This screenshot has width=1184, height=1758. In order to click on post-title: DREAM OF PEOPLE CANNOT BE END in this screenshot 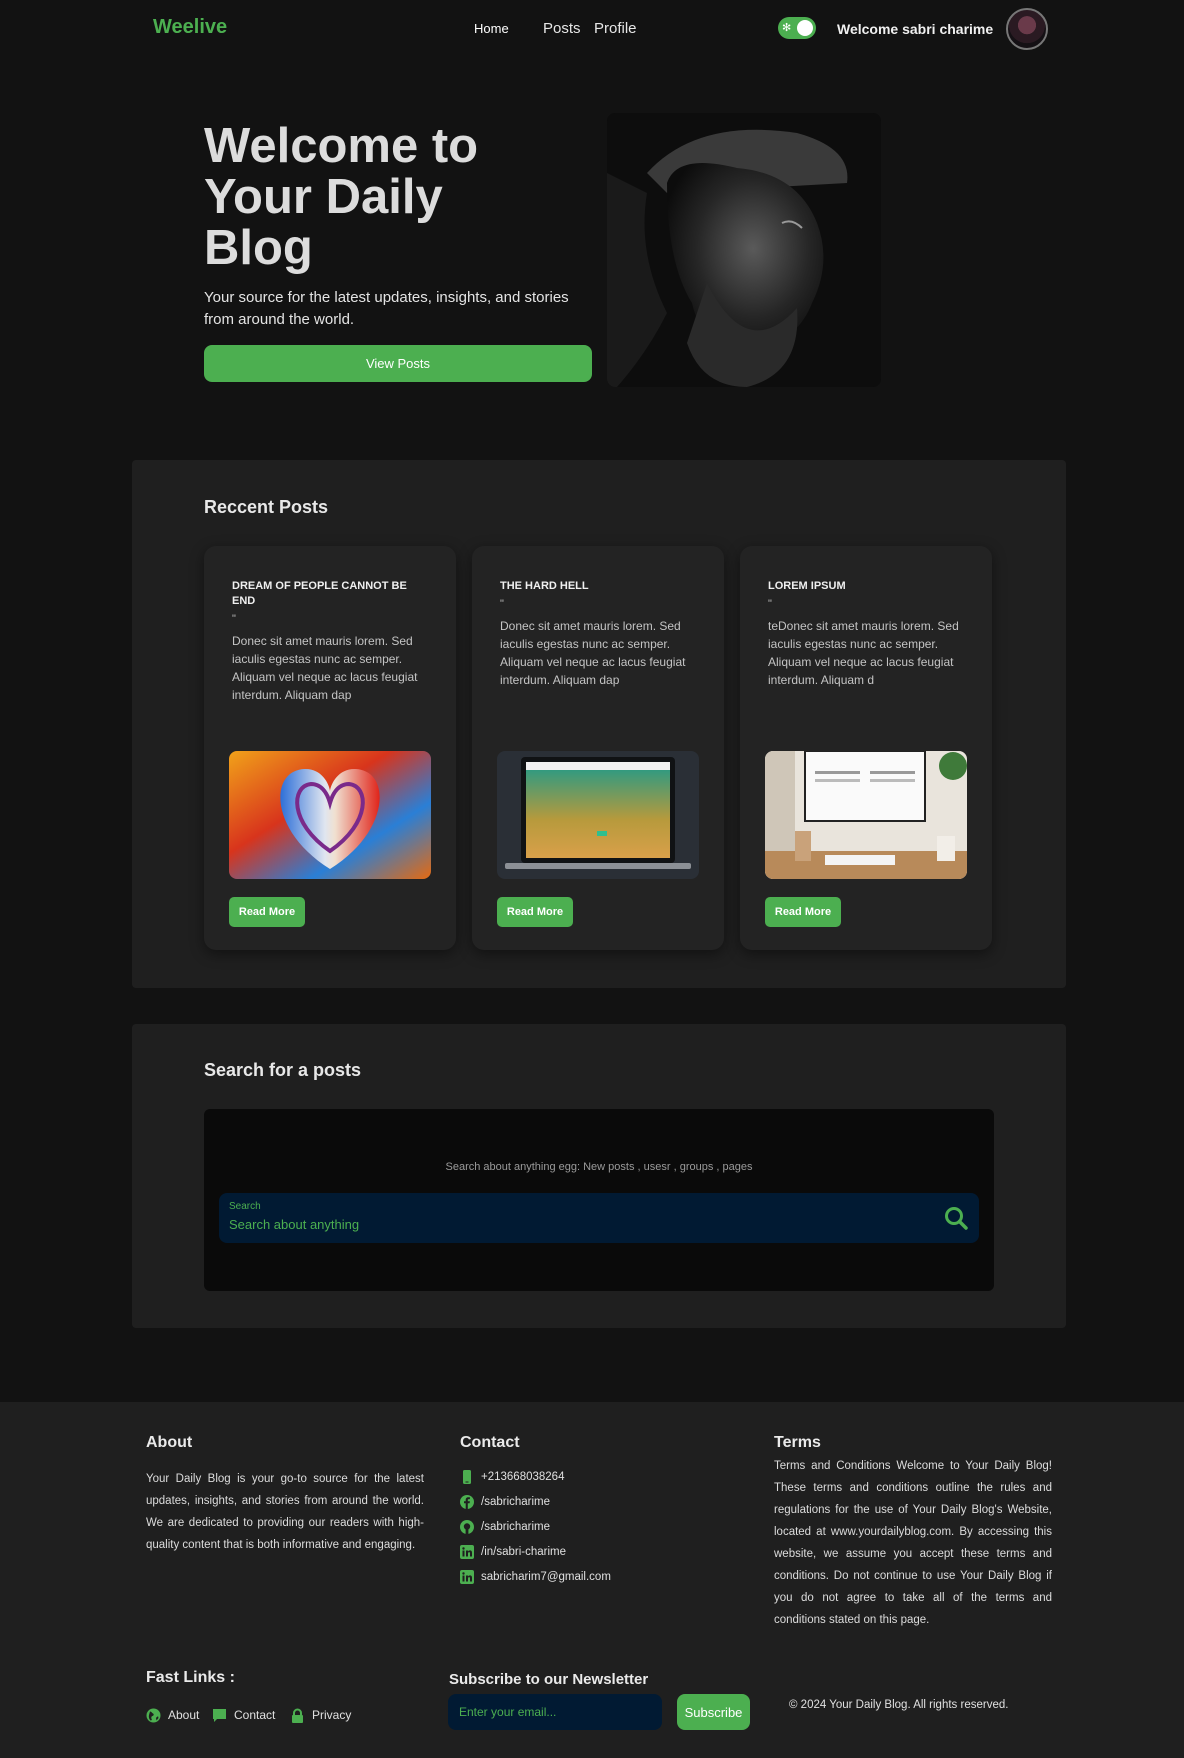, I will do `click(319, 593)`.